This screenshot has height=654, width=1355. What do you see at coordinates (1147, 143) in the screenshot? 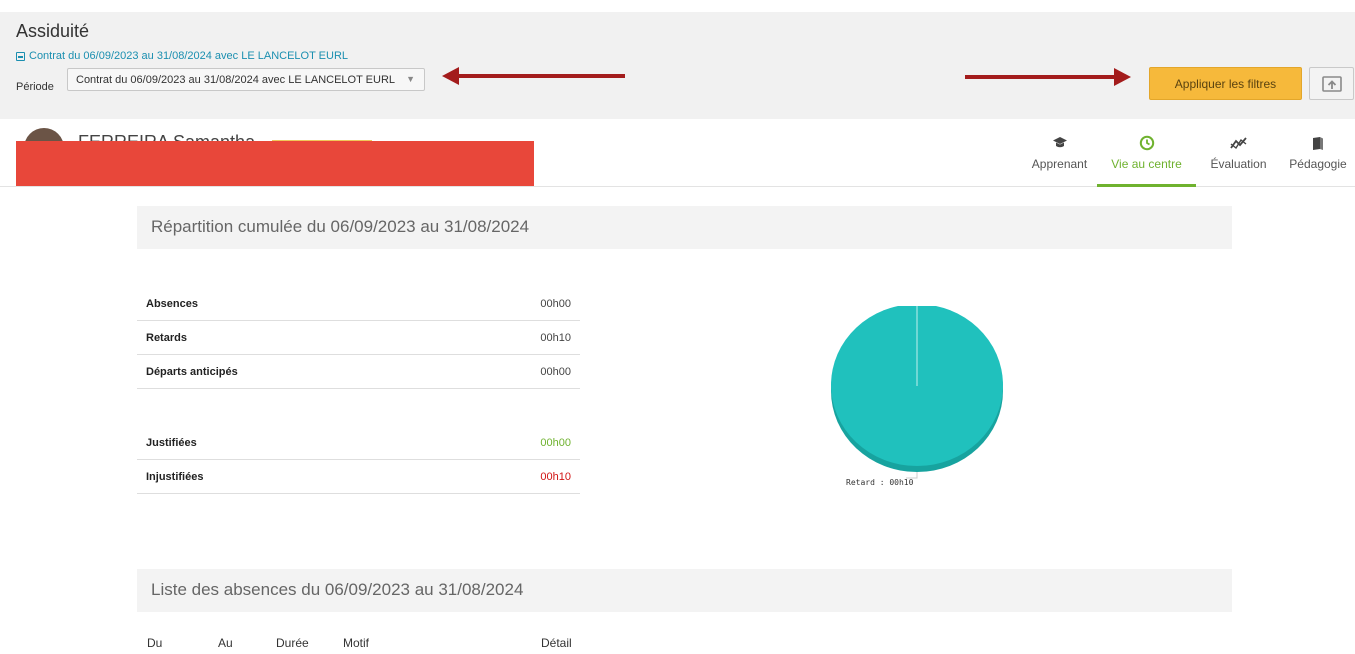
I see `clock-icon` at bounding box center [1147, 143].